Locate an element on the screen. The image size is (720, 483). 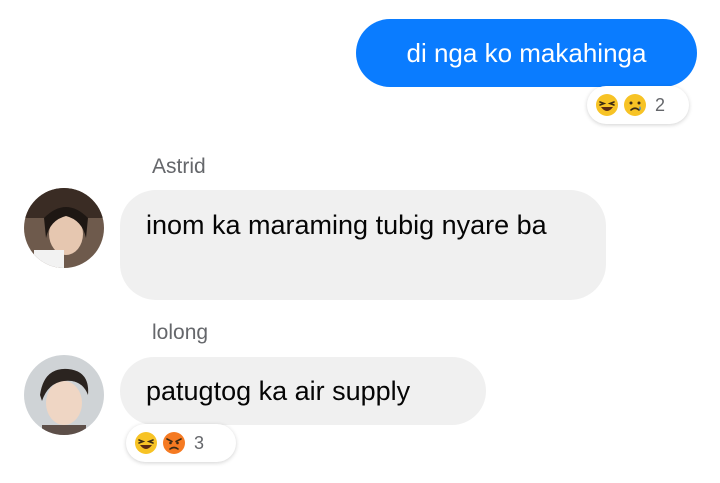
incoming-message-bubble: patugtog ka air supply is located at coordinates (303, 391).